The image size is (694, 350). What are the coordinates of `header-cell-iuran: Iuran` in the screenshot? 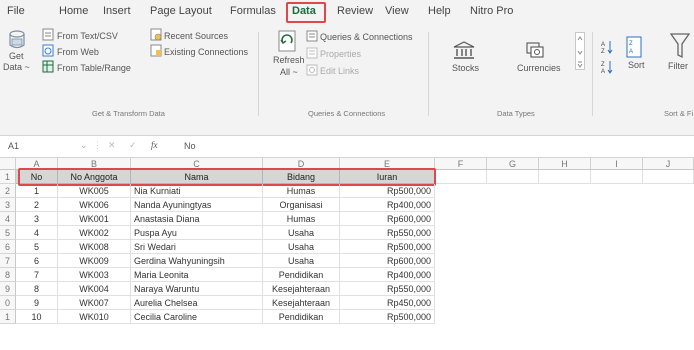 It's located at (387, 177).